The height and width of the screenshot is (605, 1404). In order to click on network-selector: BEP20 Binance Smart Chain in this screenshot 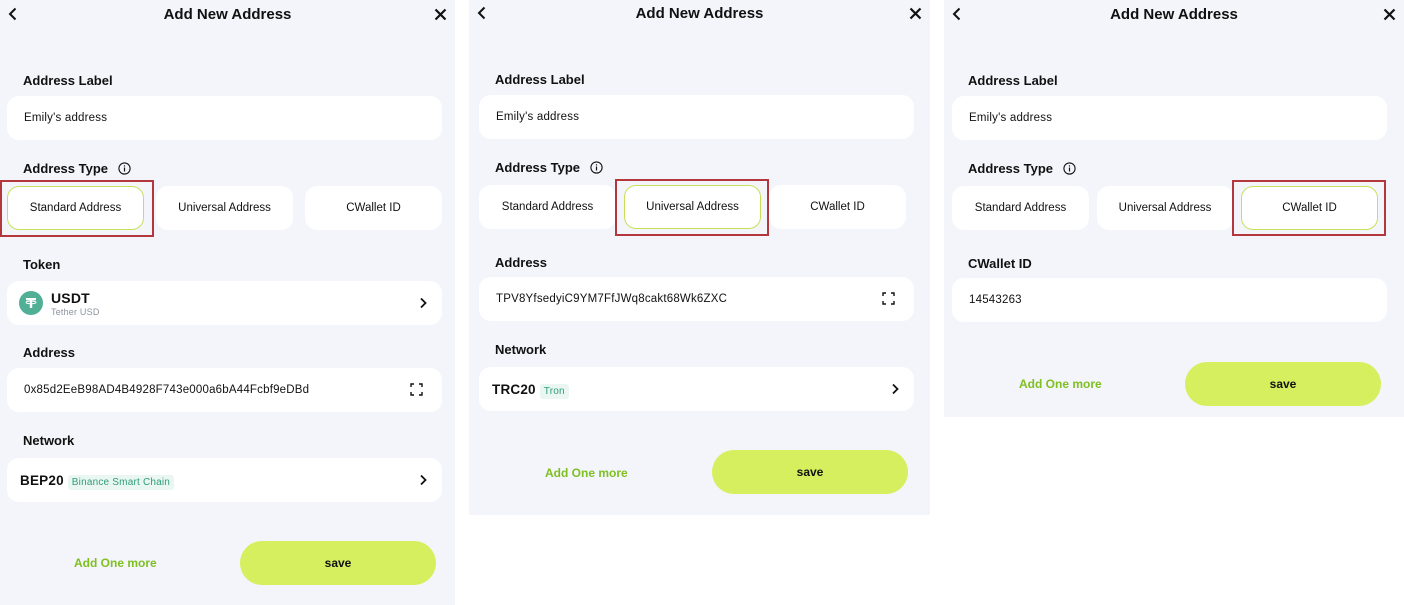, I will do `click(224, 480)`.